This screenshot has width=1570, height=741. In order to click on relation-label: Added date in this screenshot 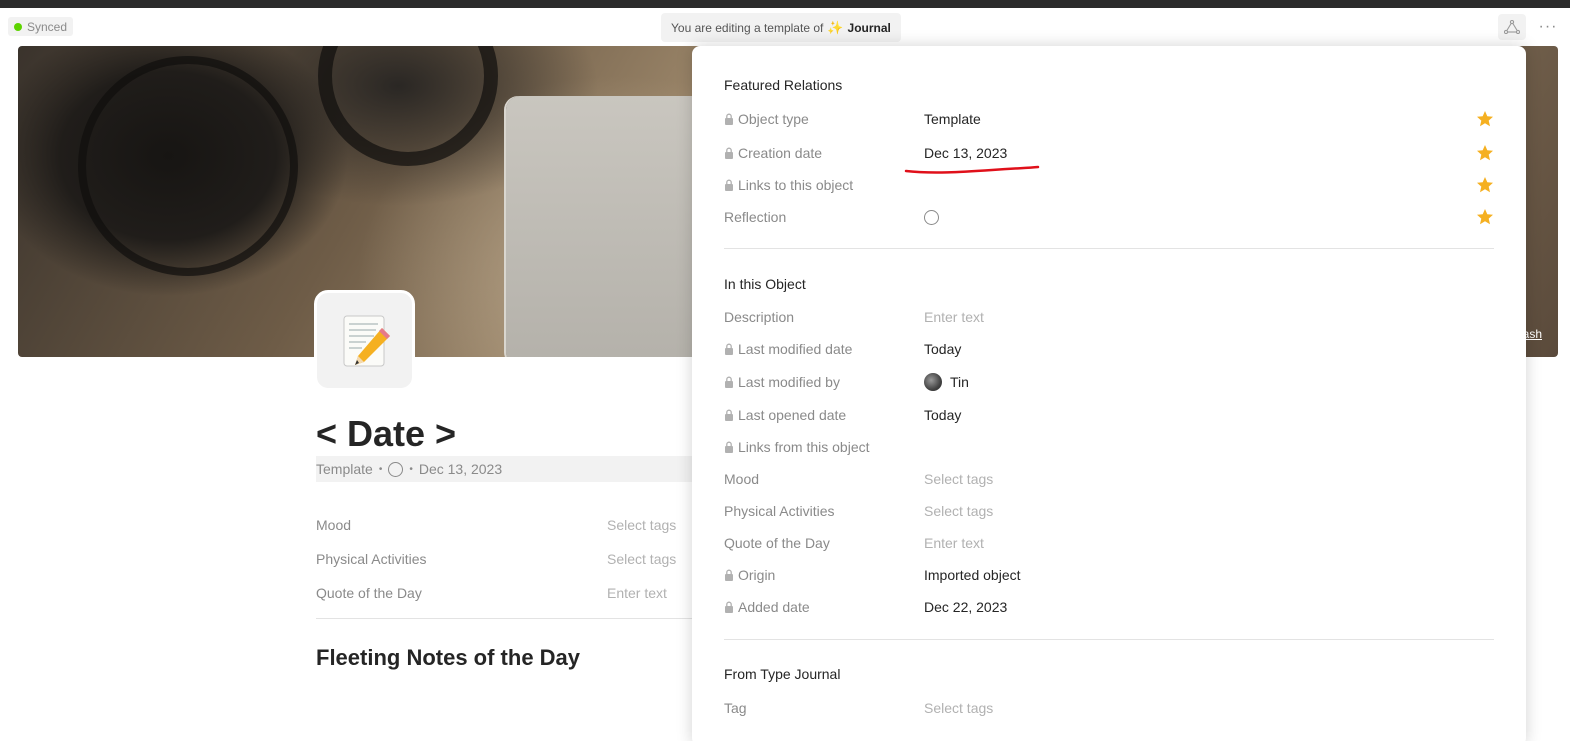, I will do `click(824, 607)`.